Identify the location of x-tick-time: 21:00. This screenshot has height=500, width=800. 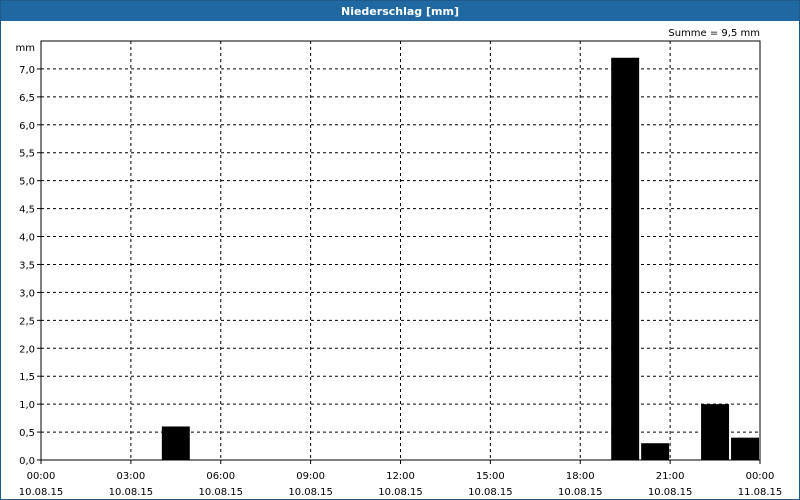
(670, 476).